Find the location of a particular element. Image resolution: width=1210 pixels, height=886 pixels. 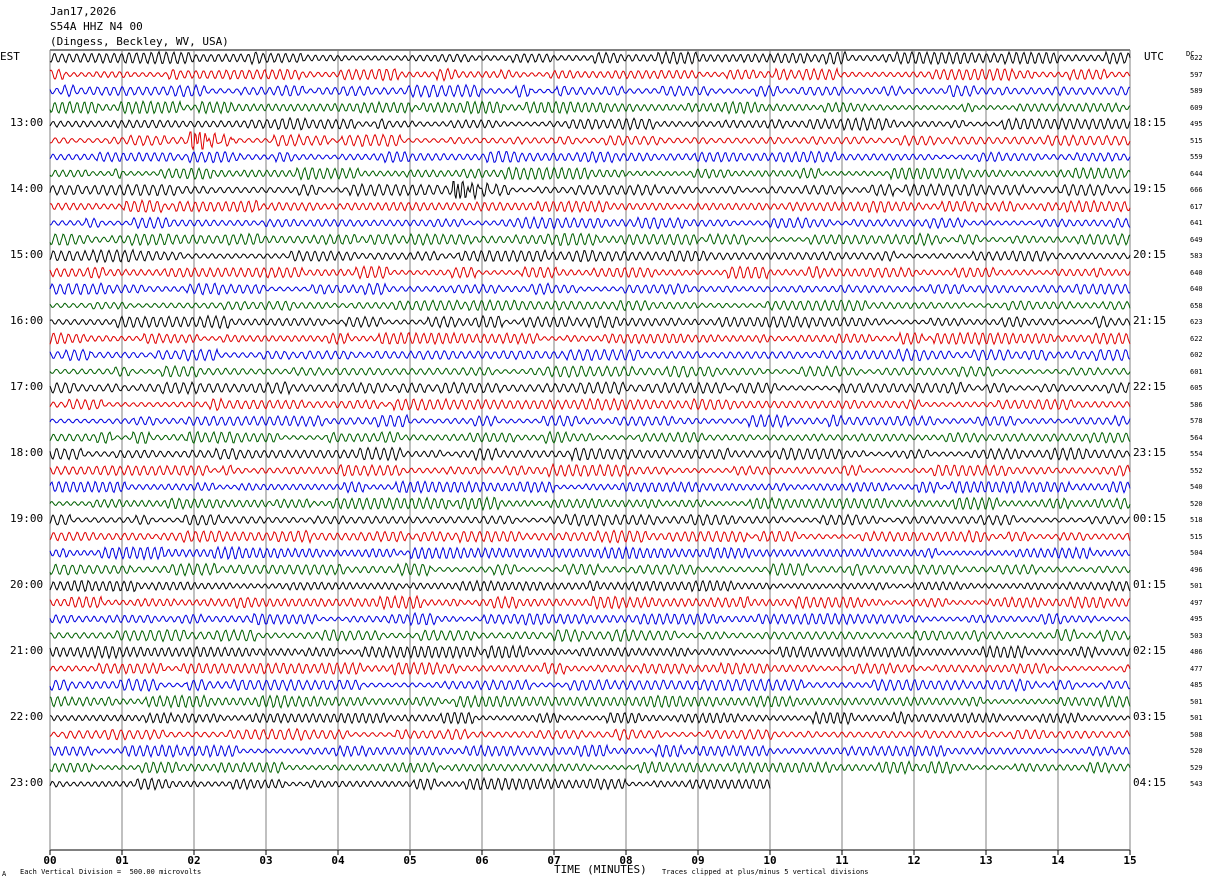

utc-hour-label: 23:15 is located at coordinates (1150, 452).